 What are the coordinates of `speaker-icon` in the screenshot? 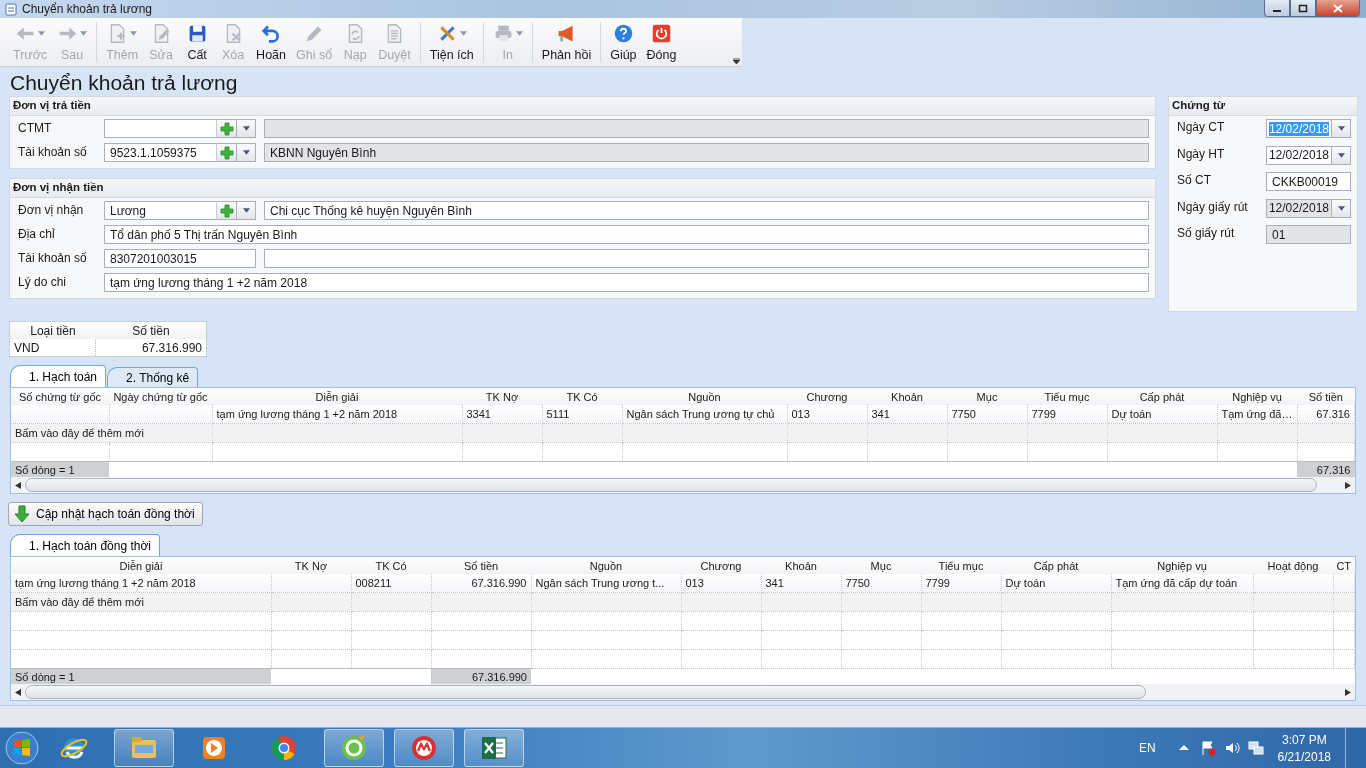 It's located at (1231, 748).